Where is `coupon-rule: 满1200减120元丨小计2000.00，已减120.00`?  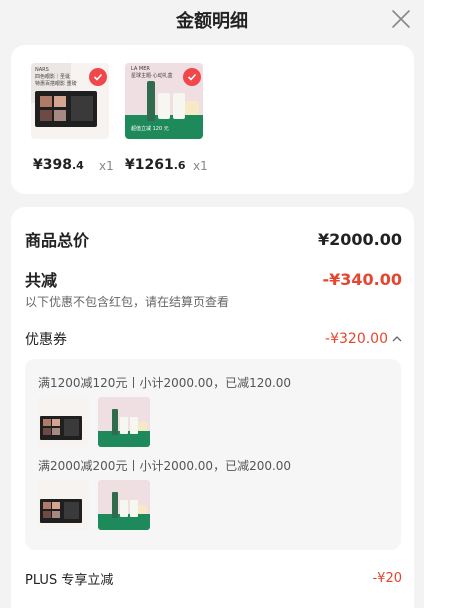 coupon-rule: 满1200减120元丨小计2000.00，已减120.00 is located at coordinates (165, 383).